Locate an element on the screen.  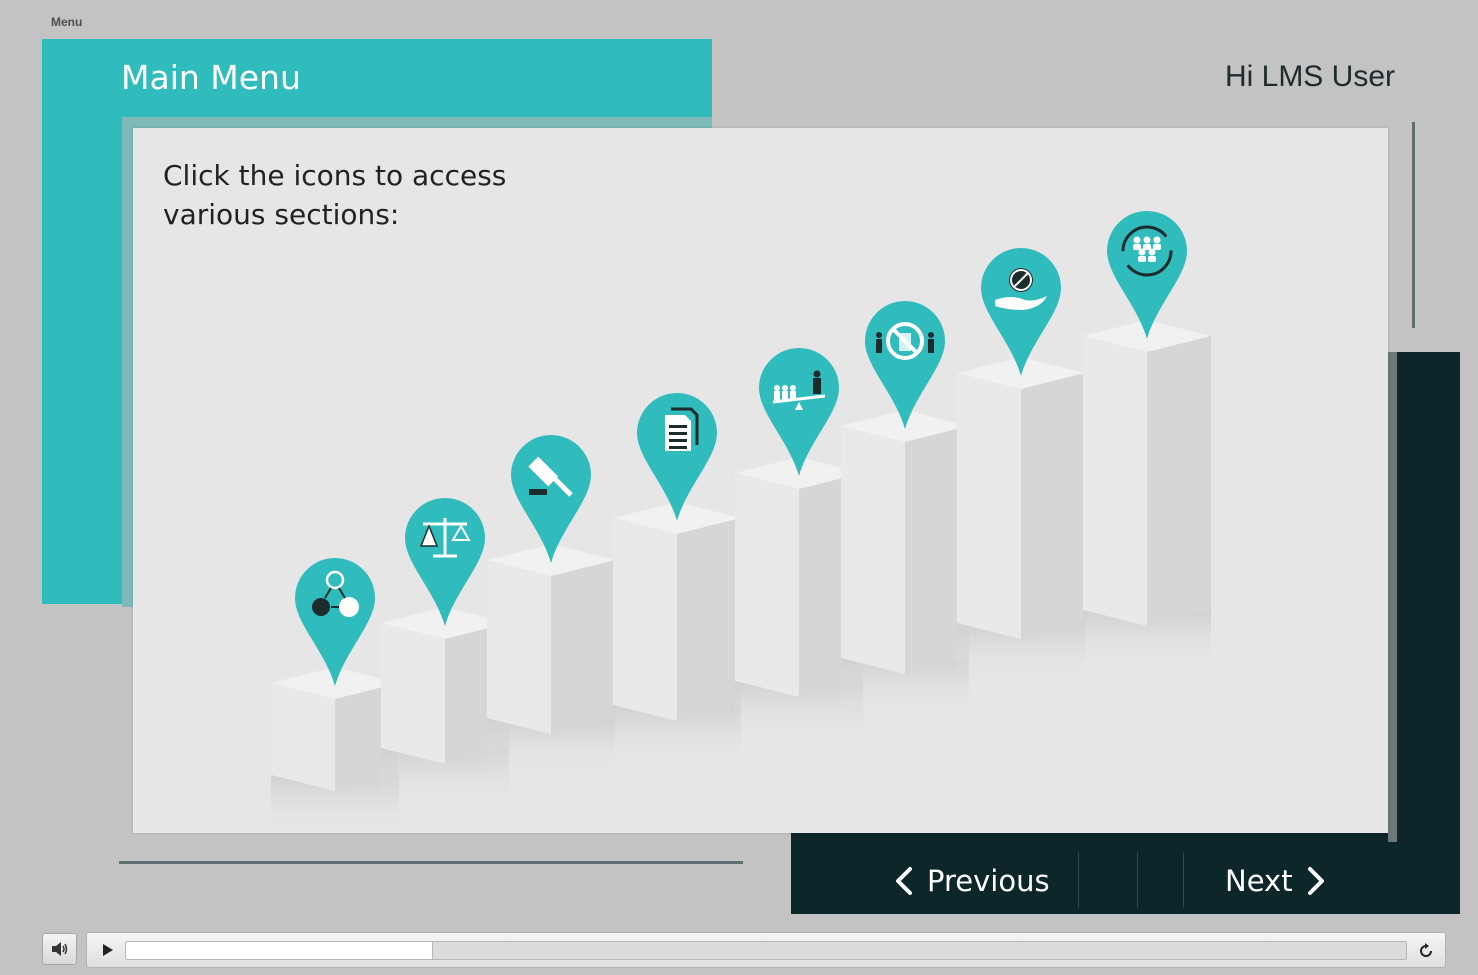
play-icon is located at coordinates (108, 950).